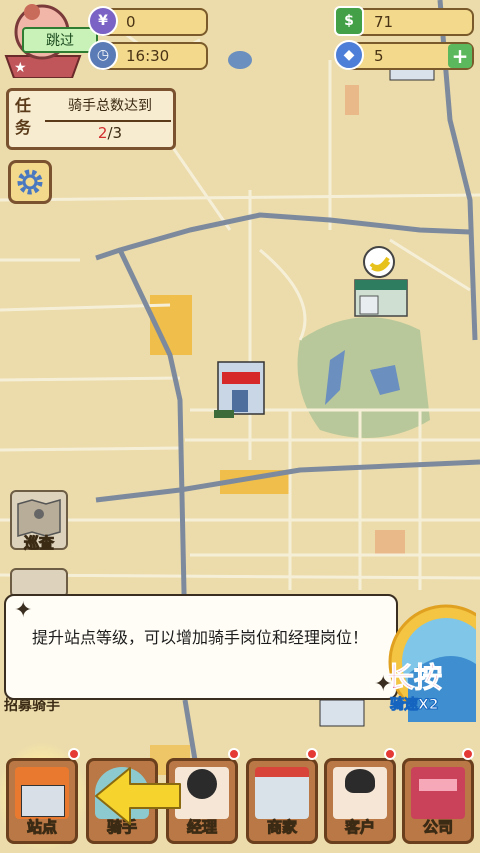 This screenshot has width=480, height=853. I want to click on gear-icon, so click(30, 182).